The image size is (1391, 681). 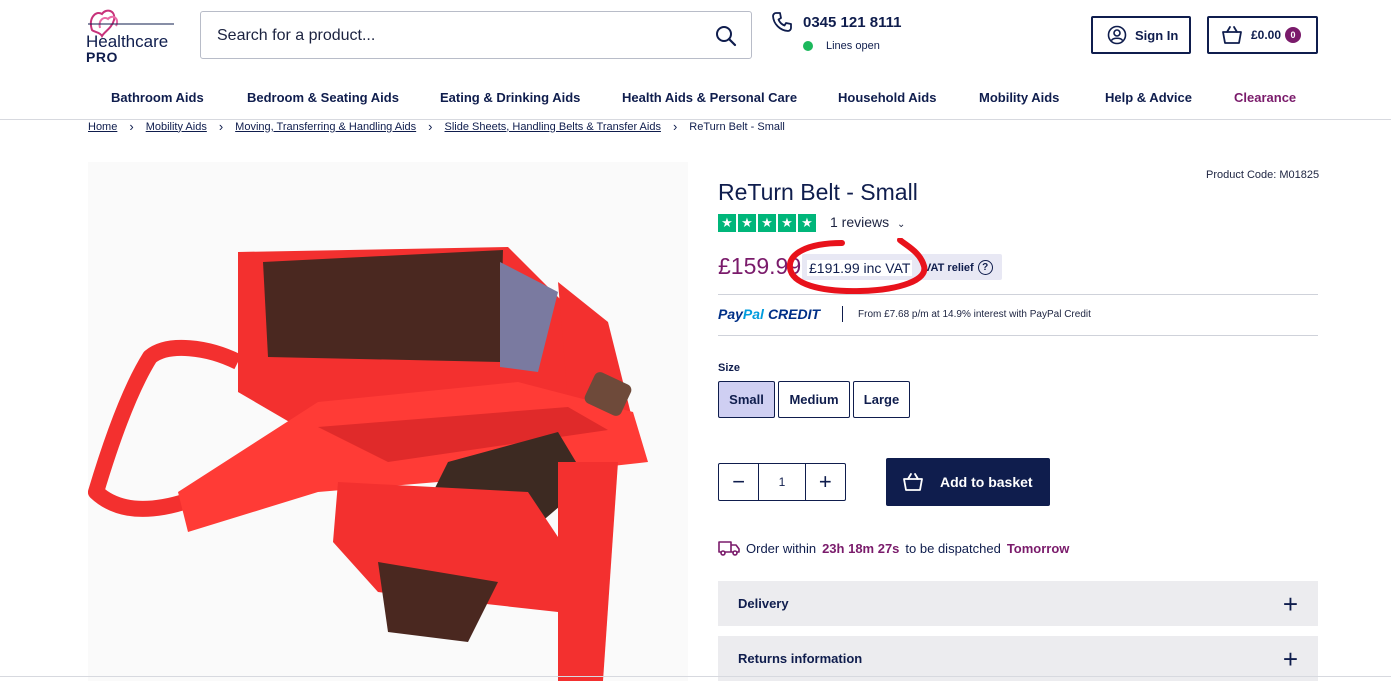 What do you see at coordinates (781, 548) in the screenshot?
I see `dispatch-prefix: Order within` at bounding box center [781, 548].